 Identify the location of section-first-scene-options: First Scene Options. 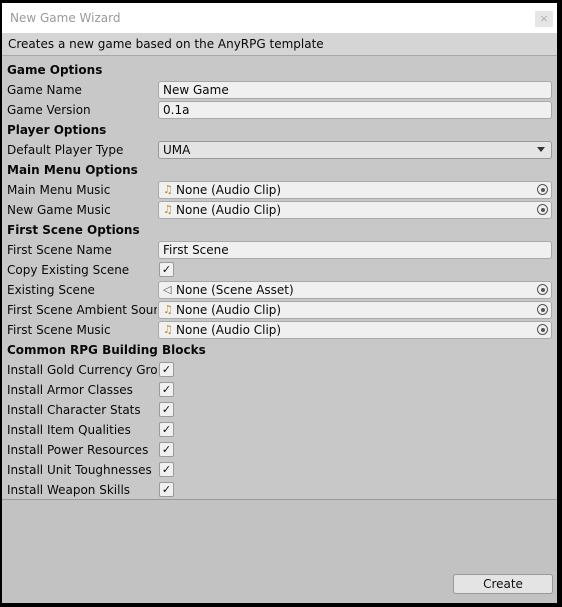
(279, 230).